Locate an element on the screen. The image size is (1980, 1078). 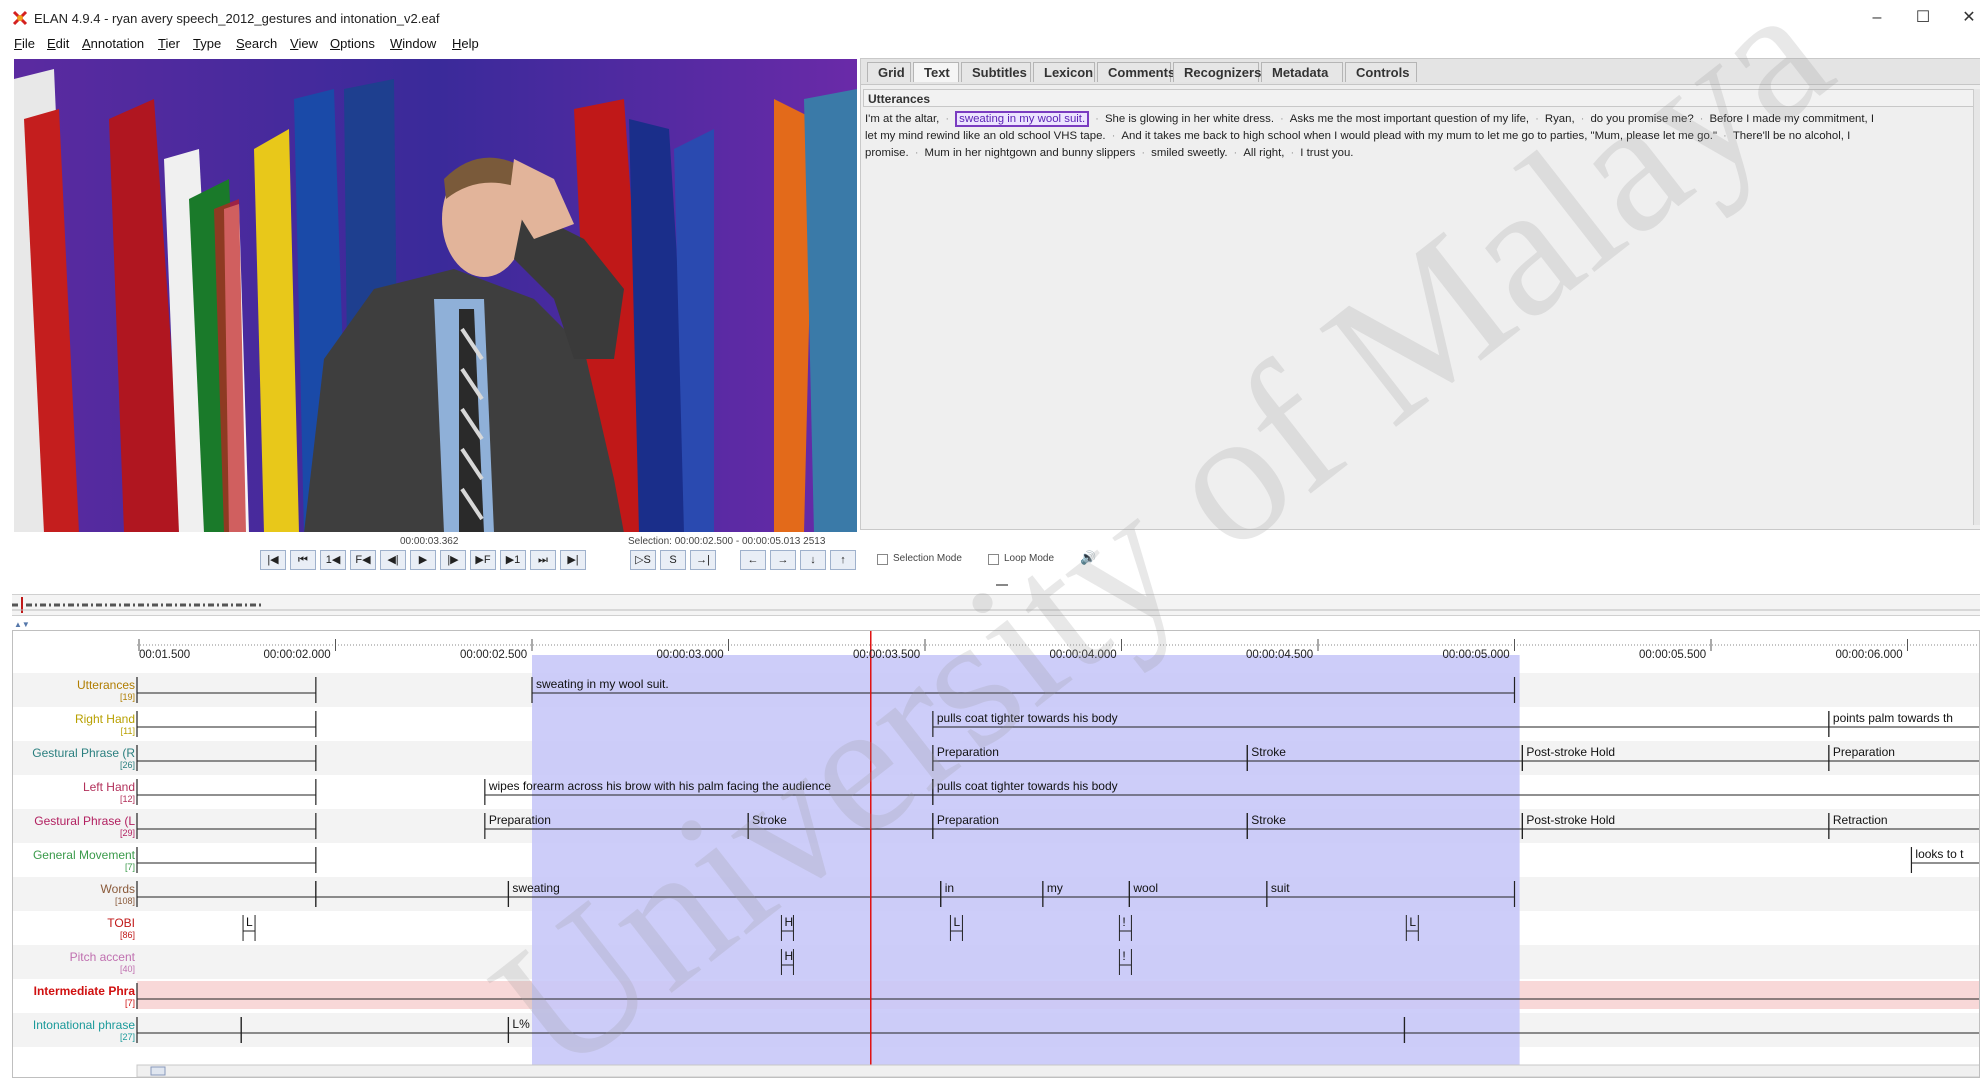
menu-type: Type is located at coordinates (207, 43).